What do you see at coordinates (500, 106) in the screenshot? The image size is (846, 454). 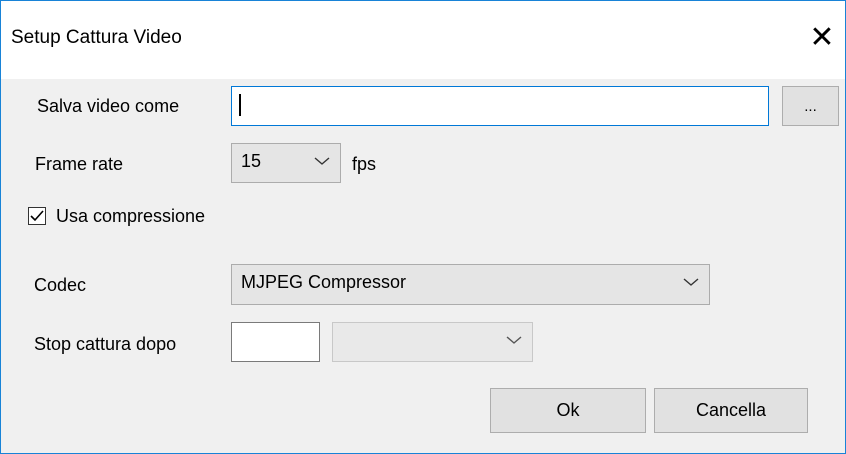 I see `save-as-input` at bounding box center [500, 106].